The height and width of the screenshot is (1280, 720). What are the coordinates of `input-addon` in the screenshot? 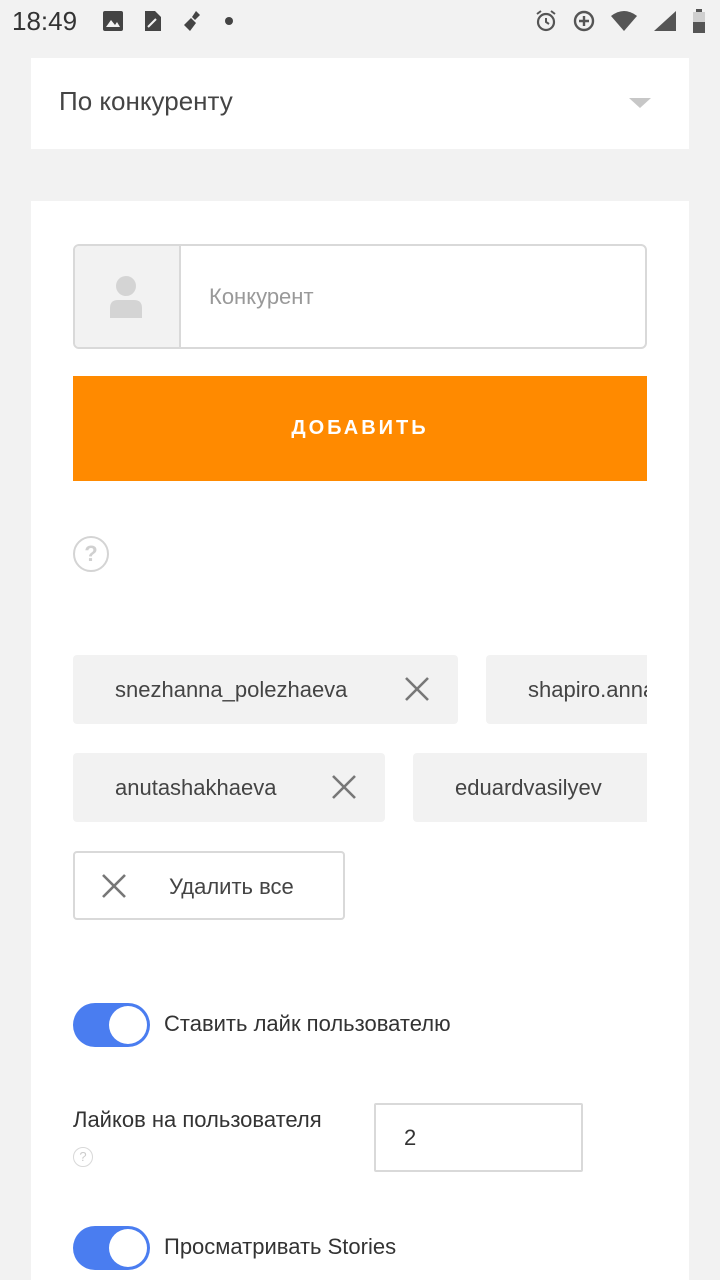 It's located at (128, 296).